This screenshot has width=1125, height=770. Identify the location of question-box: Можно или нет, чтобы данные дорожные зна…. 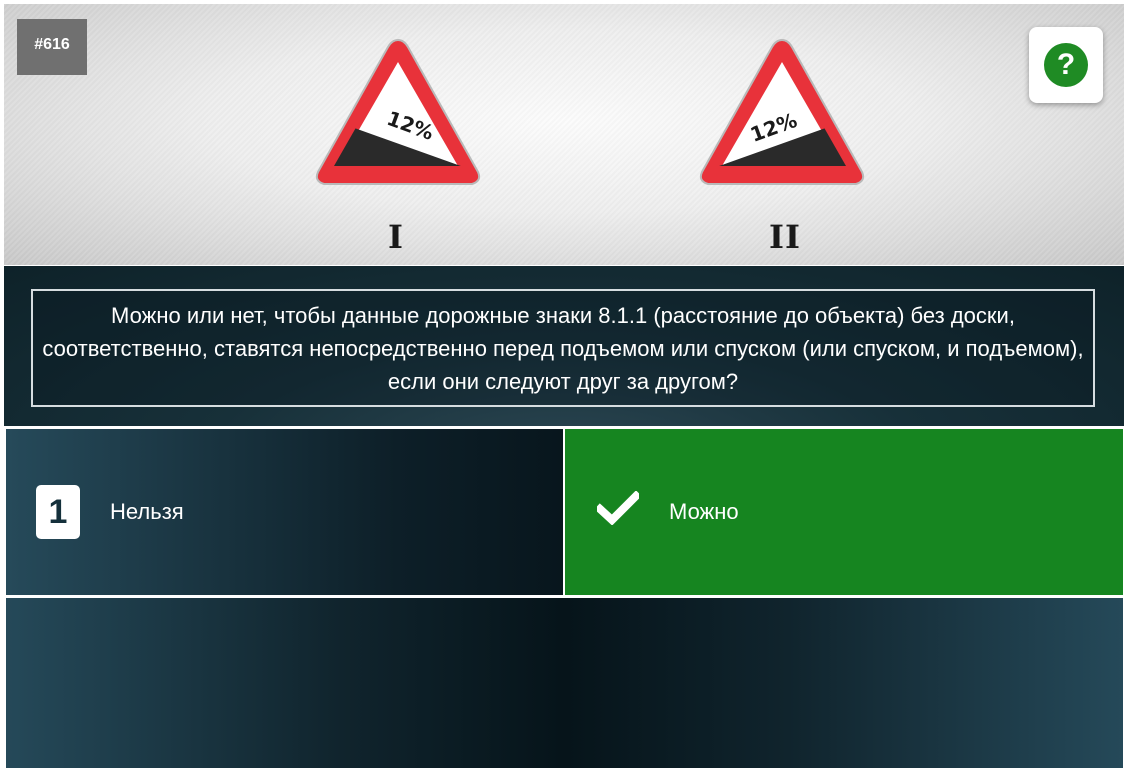
(563, 348).